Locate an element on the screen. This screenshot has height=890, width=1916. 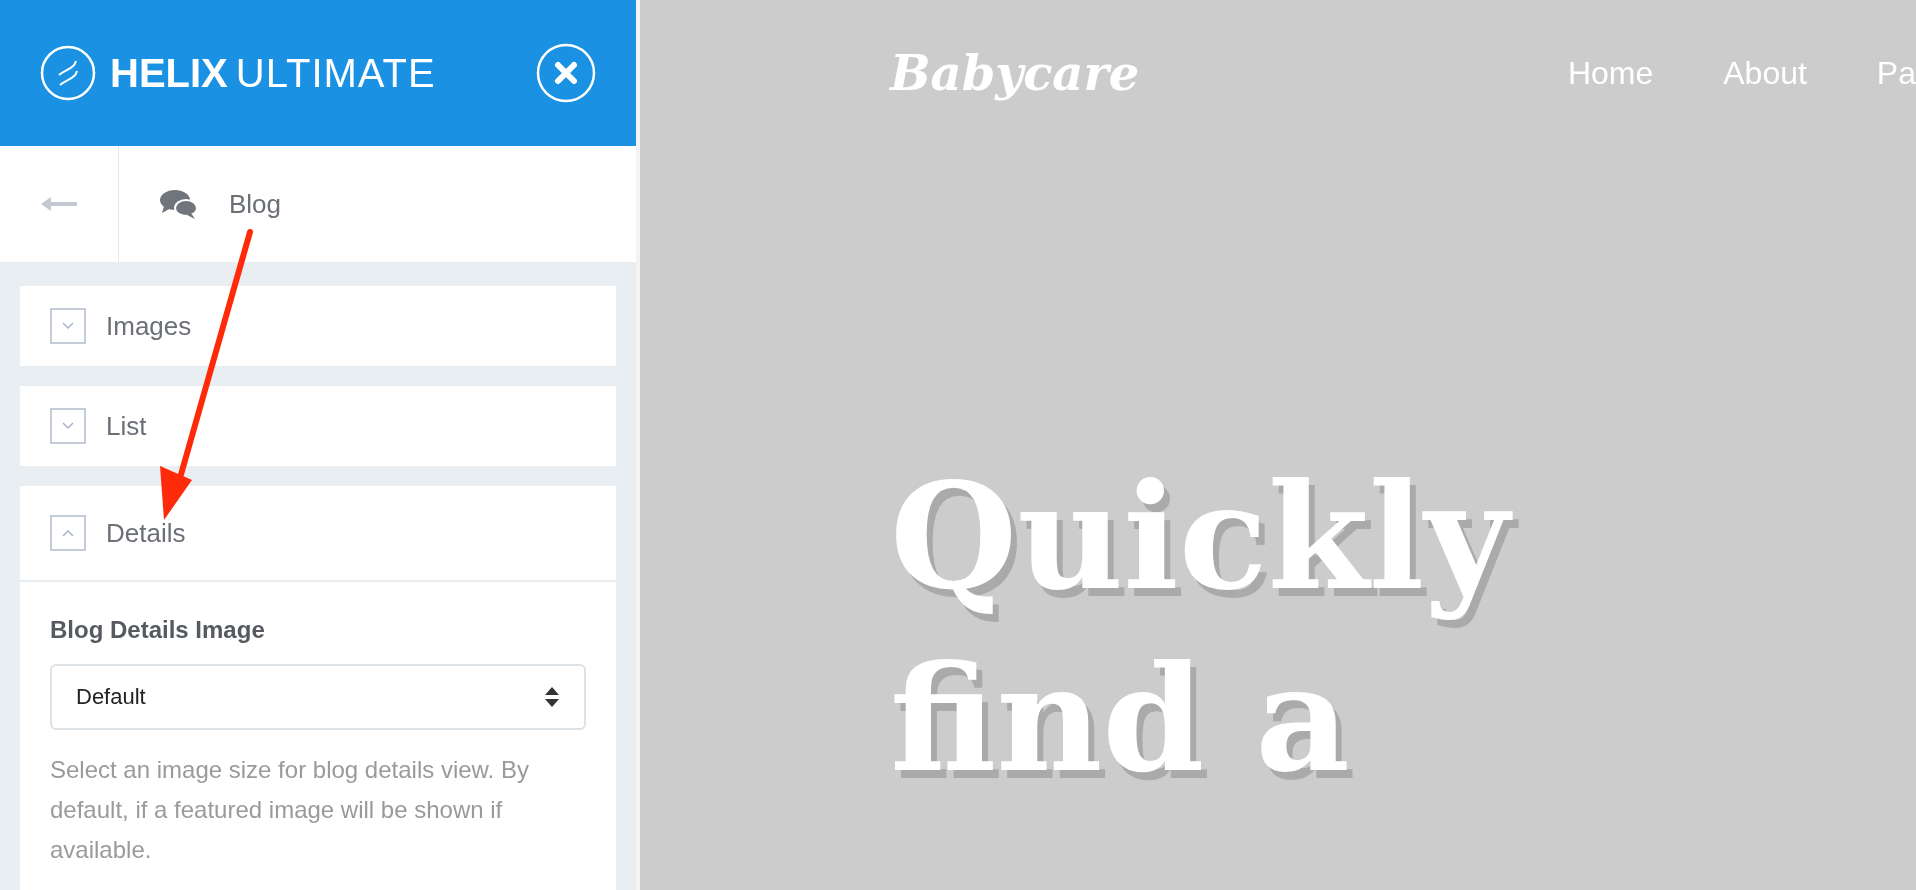
swirl-logo-icon is located at coordinates (68, 73).